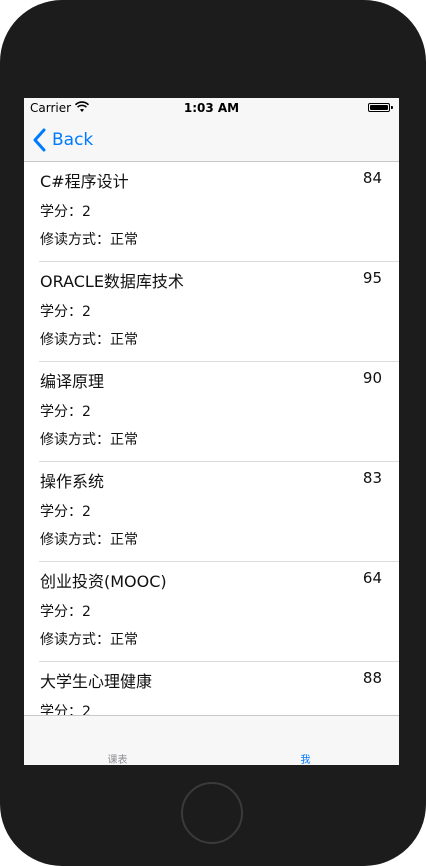 The height and width of the screenshot is (866, 426). I want to click on course-row: 操作系统 83 学分：2 修读方式：正常, so click(211, 512).